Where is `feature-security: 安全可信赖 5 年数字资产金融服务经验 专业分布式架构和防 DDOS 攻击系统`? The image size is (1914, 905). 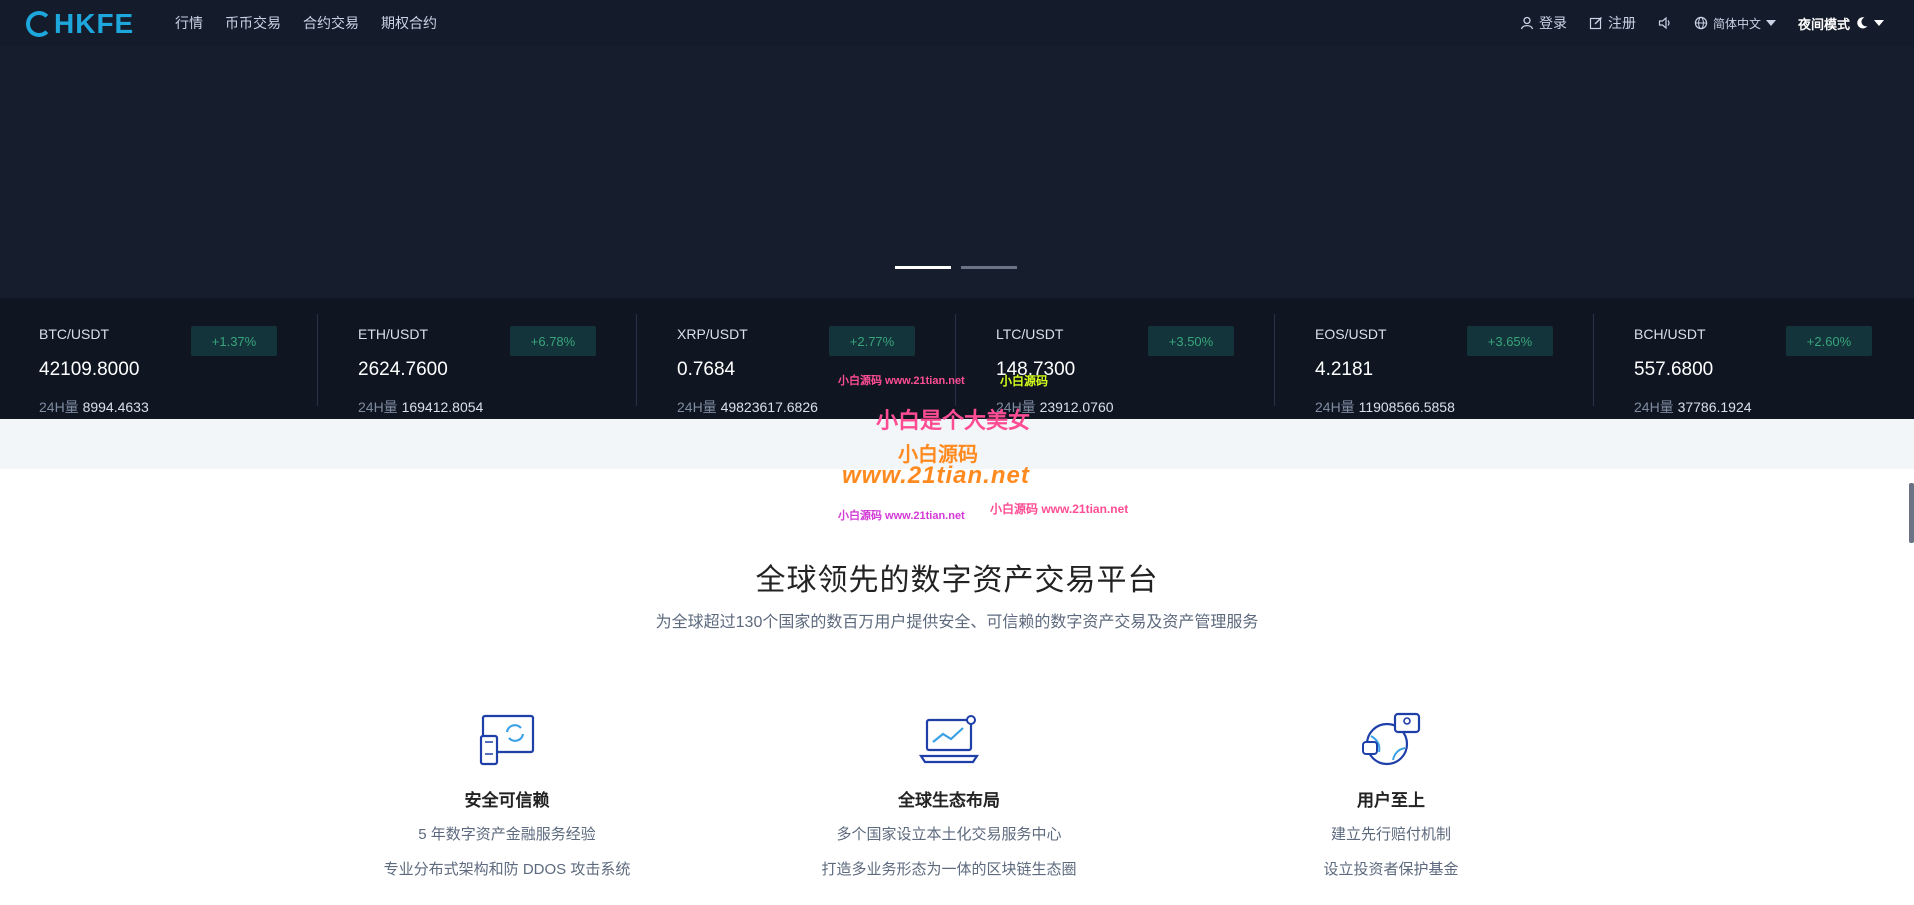
feature-security: 安全可信赖 5 年数字资产金融服务经验 专业分布式架构和防 DDOS 攻击系统 is located at coordinates (507, 795).